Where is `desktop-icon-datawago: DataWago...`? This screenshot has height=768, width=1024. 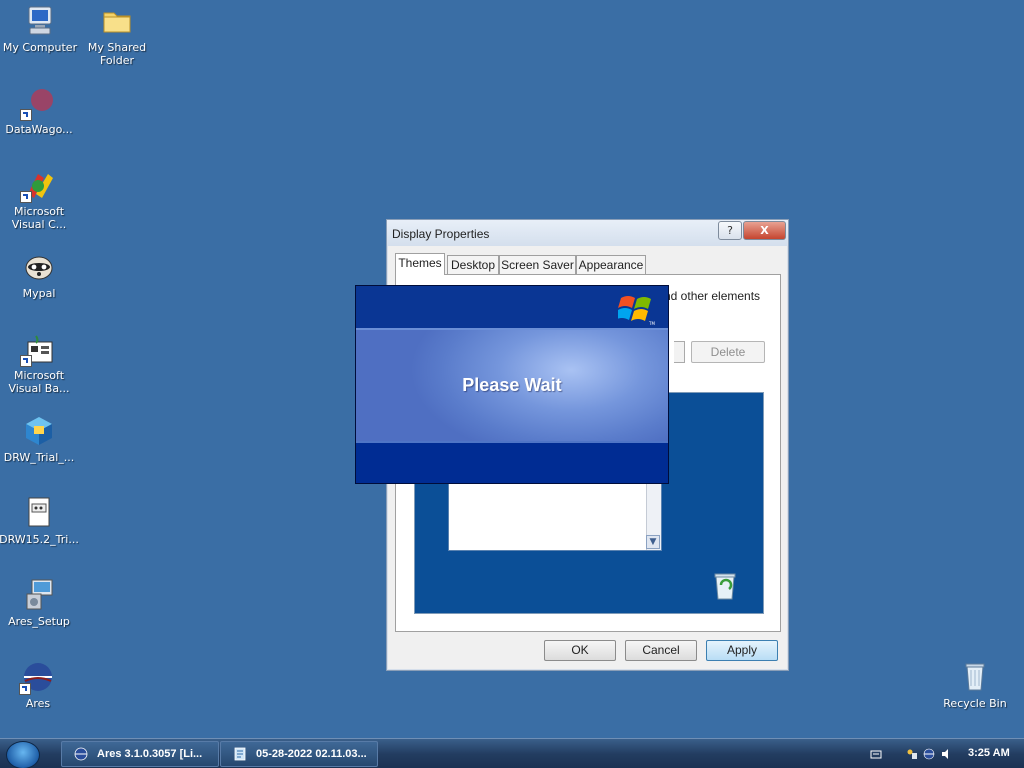
desktop-icon-datawago: DataWago... is located at coordinates (39, 111).